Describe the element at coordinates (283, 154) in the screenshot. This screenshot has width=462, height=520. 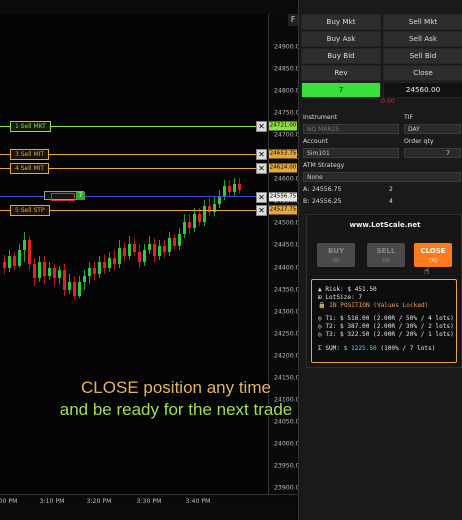
I see `order-price-tag: 24653.75` at that location.